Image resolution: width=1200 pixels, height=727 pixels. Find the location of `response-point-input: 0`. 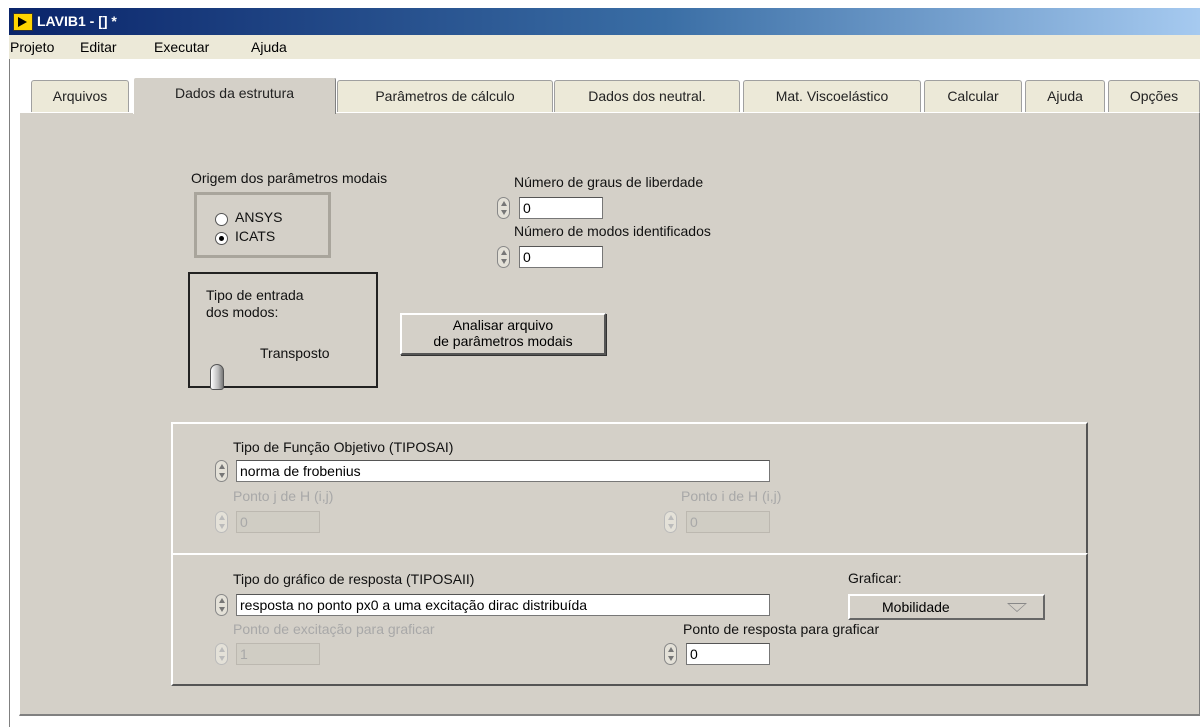

response-point-input: 0 is located at coordinates (728, 654).